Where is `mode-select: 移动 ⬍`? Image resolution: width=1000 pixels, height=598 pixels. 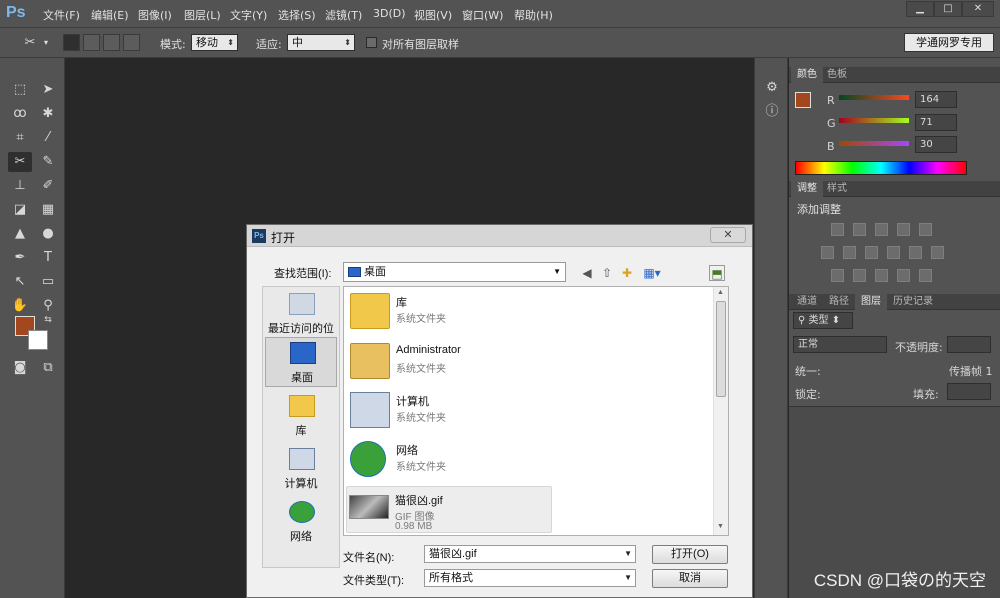
mode-select: 移动 ⬍ is located at coordinates (214, 42).